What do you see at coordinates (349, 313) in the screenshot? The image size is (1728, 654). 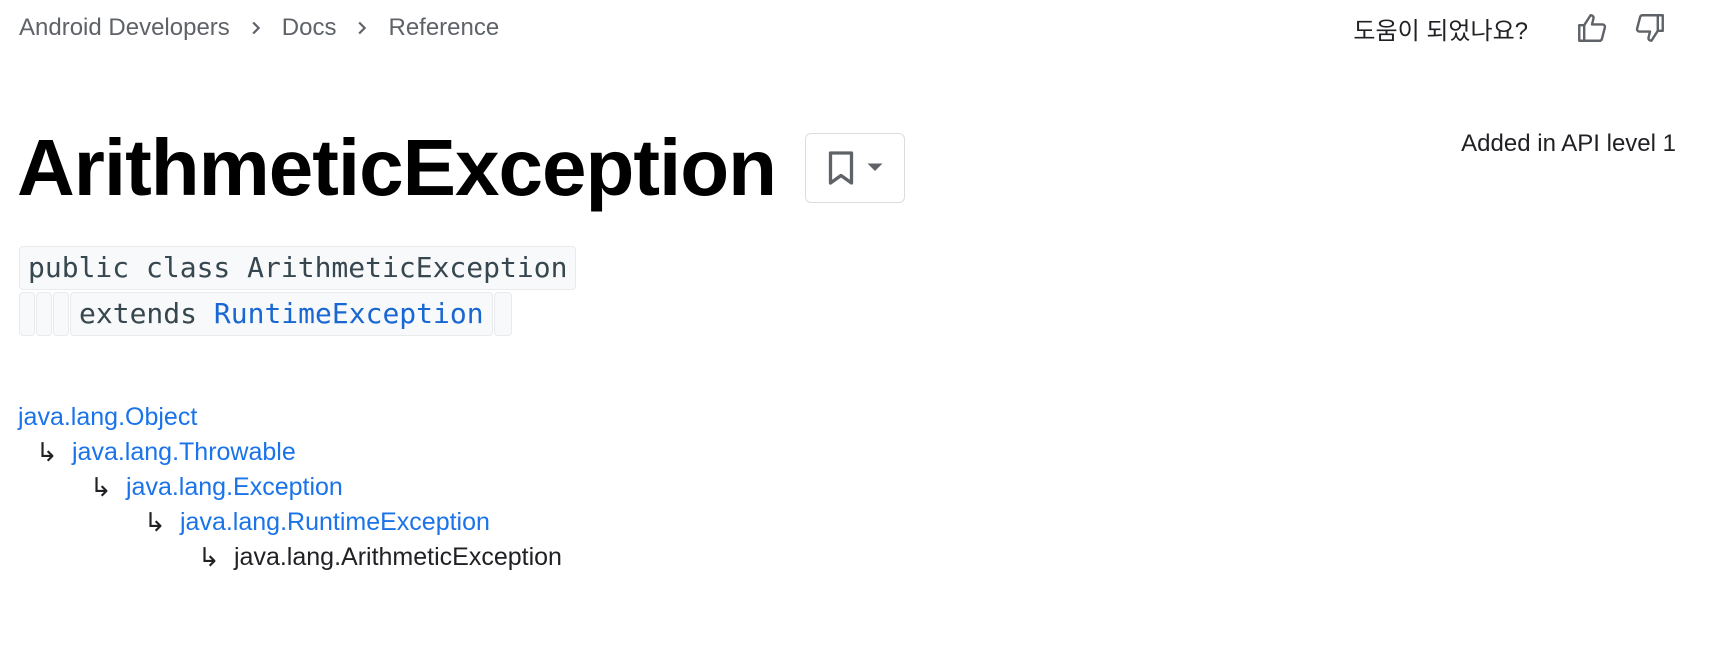 I see `extends-class-link: RuntimeException` at bounding box center [349, 313].